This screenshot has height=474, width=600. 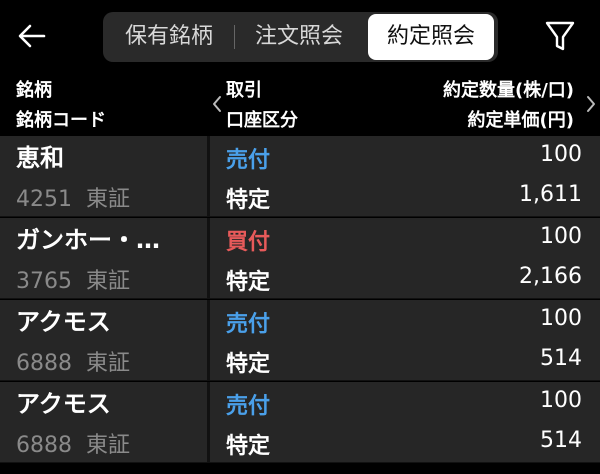 What do you see at coordinates (103, 176) in the screenshot?
I see `stock-cell: 恵和 4251 東証` at bounding box center [103, 176].